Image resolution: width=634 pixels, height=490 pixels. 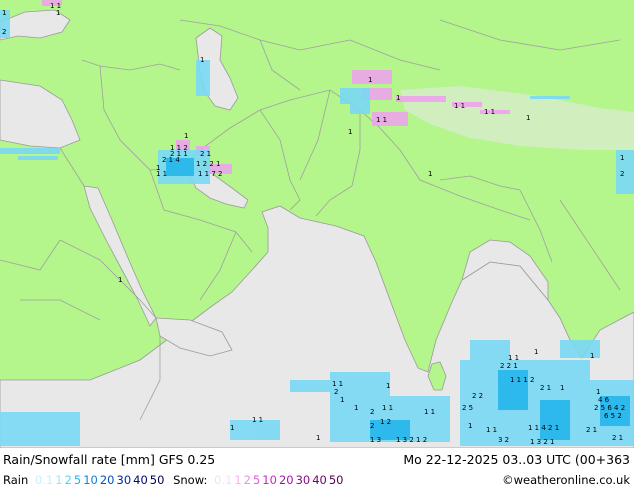 I want to click on snow-legend-step-2: 2, so click(x=247, y=480).